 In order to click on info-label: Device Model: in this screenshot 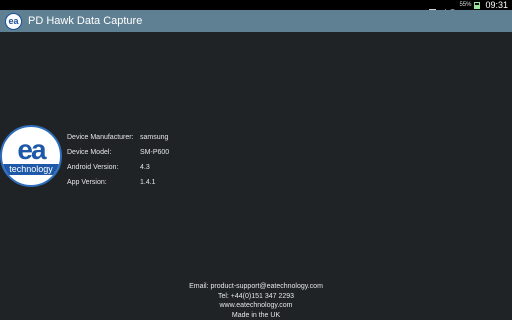, I will do `click(89, 152)`.